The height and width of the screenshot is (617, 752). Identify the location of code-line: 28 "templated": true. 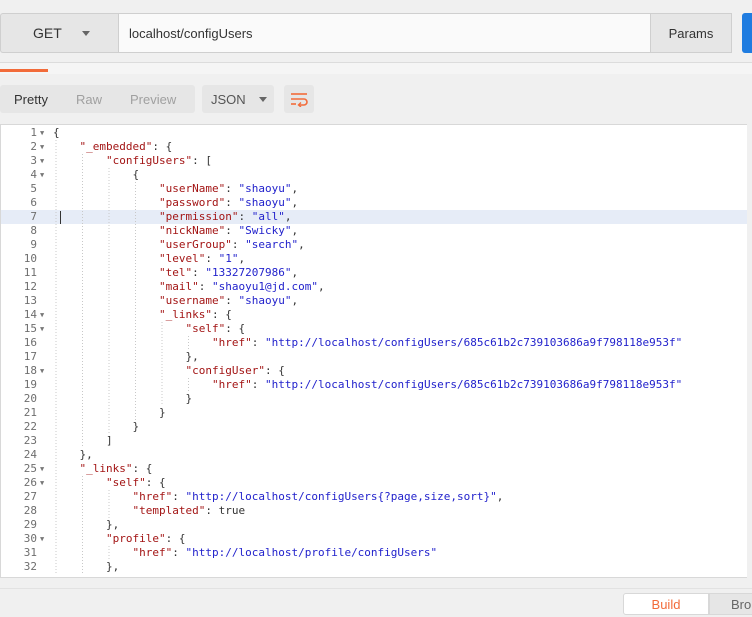
(376, 511).